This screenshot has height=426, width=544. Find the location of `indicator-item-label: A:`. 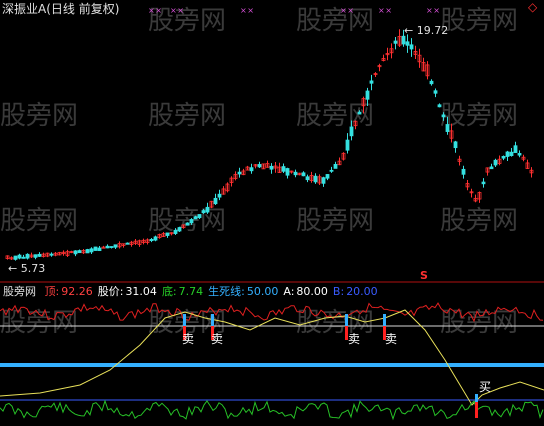

indicator-item-label: A: is located at coordinates (289, 291).